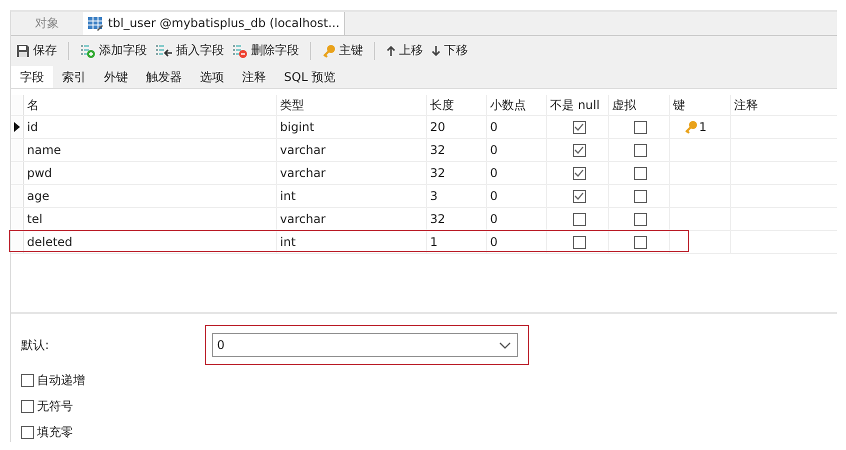 This screenshot has width=846, height=450. I want to click on toolbar-button: 上移, so click(404, 51).